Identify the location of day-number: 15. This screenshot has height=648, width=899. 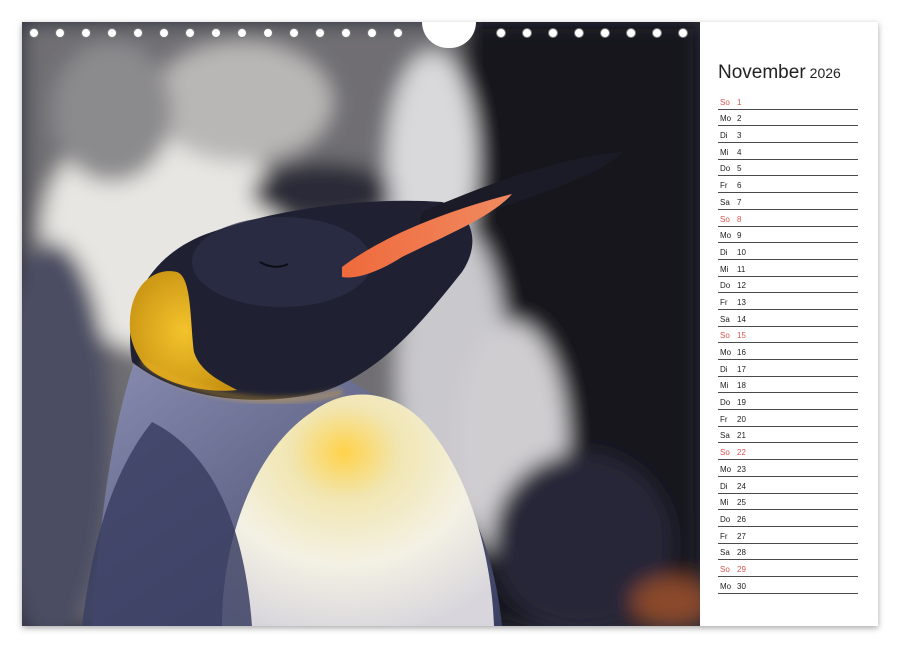
(741, 336).